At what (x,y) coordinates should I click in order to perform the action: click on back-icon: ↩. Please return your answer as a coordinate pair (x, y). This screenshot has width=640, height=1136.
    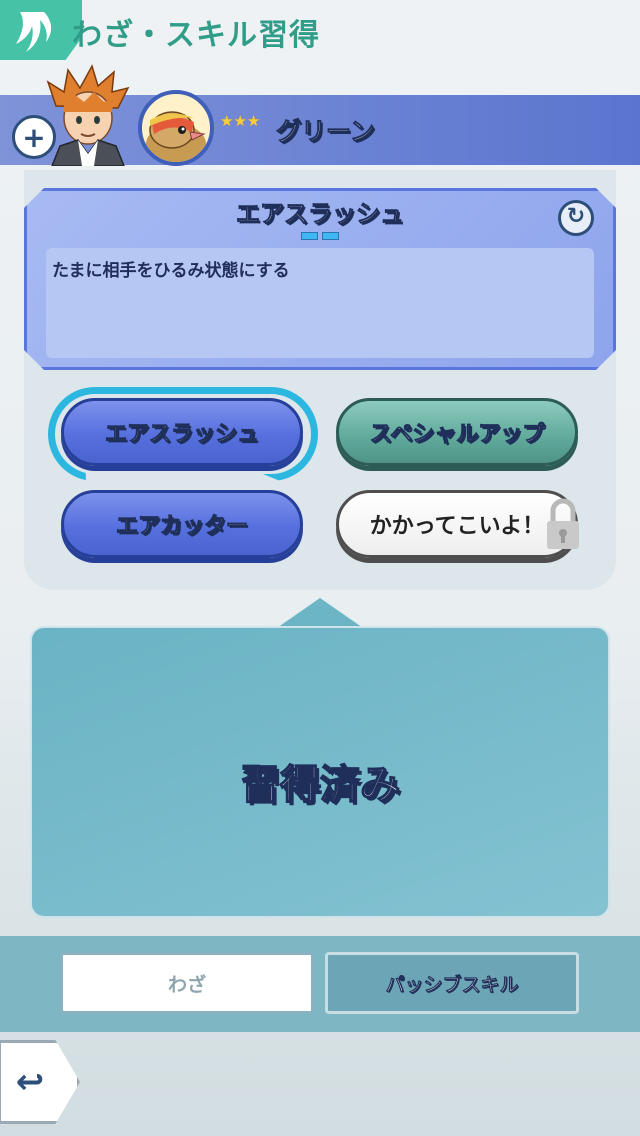
    Looking at the image, I should click on (30, 1082).